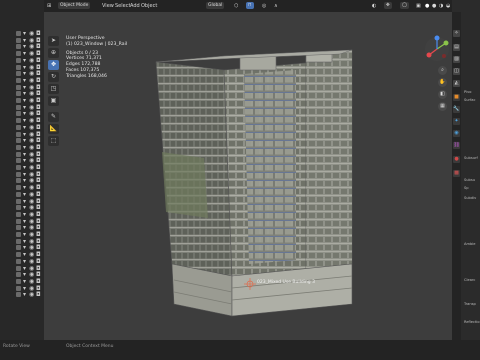 This screenshot has height=360, width=480. What do you see at coordinates (388, 5) in the screenshot?
I see `viewport-gizmo-toggle: ✥` at bounding box center [388, 5].